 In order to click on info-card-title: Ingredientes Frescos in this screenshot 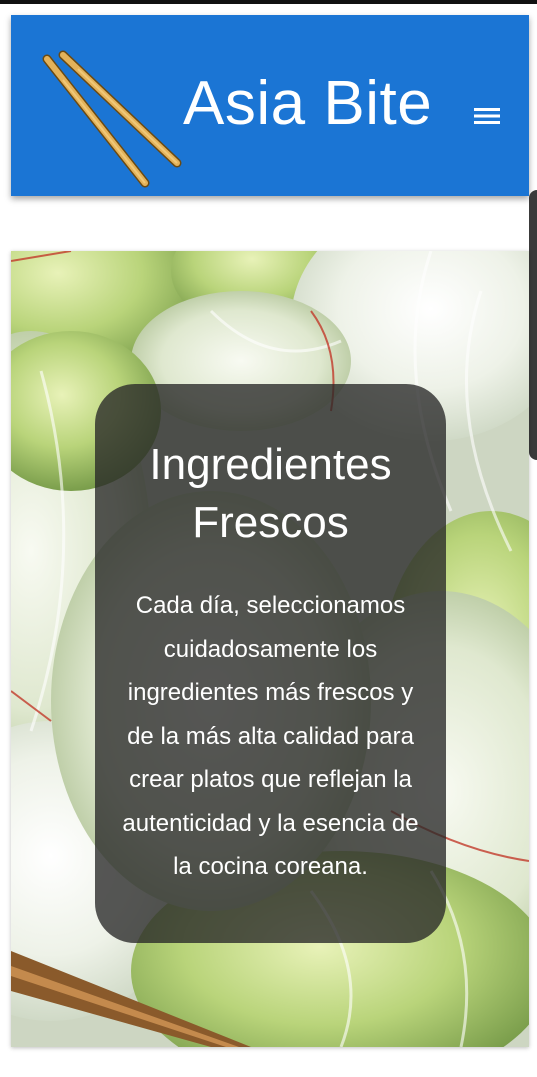, I will do `click(270, 493)`.